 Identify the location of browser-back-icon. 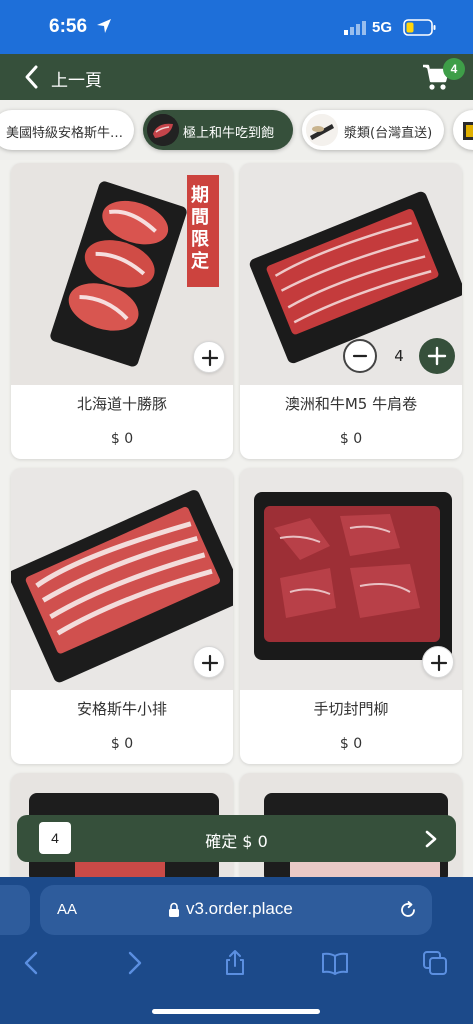
(32, 963).